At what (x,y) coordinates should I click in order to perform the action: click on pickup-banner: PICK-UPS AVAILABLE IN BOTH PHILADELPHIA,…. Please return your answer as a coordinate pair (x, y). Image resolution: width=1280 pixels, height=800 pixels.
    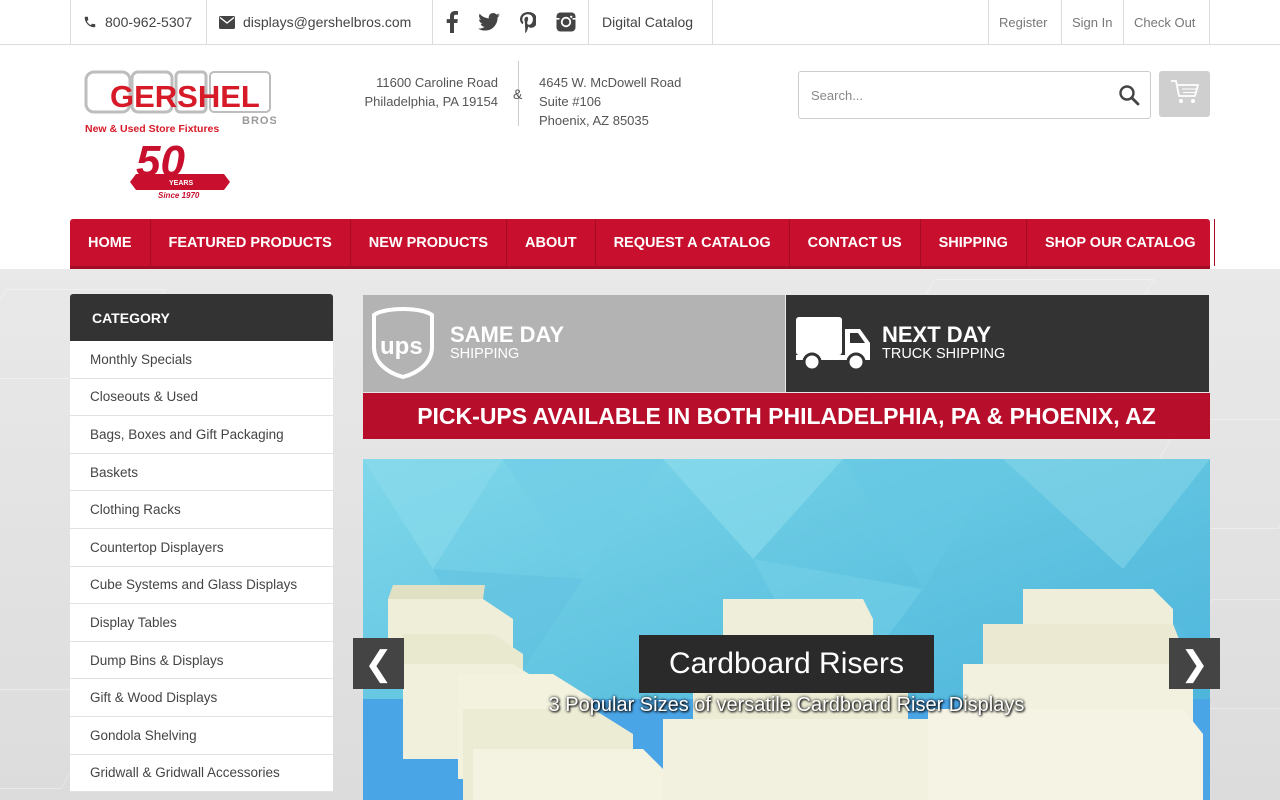
    Looking at the image, I should click on (786, 416).